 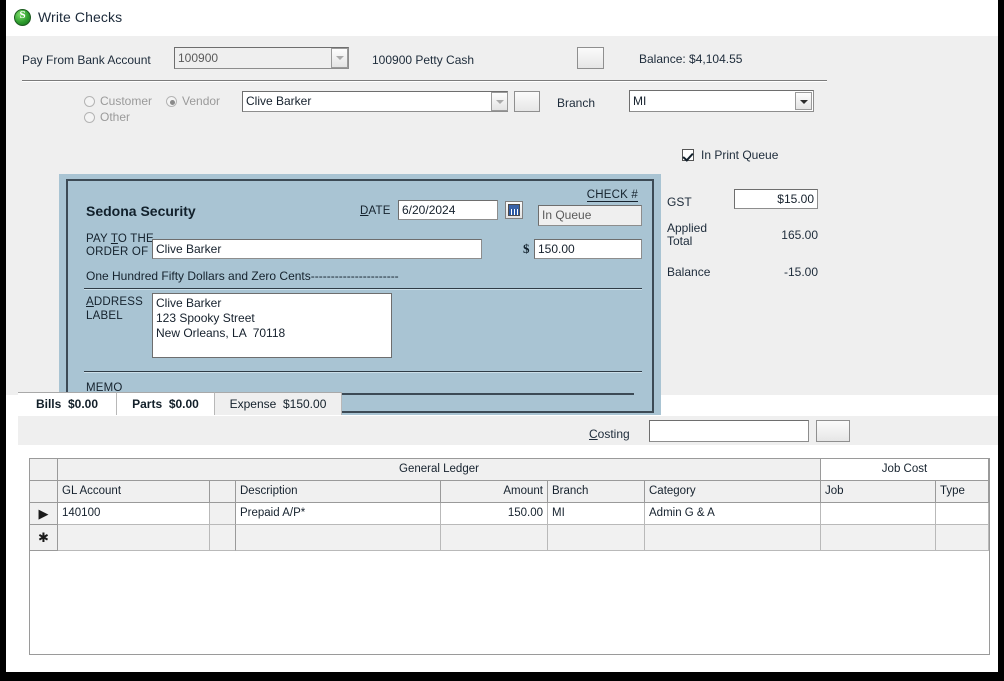 What do you see at coordinates (962, 492) in the screenshot?
I see `col-type: Type` at bounding box center [962, 492].